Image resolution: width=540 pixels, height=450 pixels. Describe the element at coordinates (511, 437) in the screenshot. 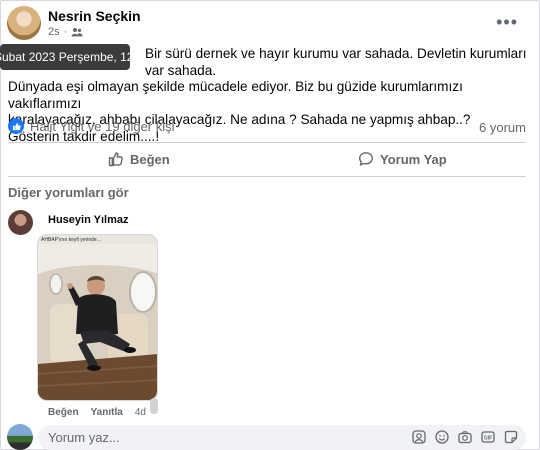

I see `sticker-icon` at that location.